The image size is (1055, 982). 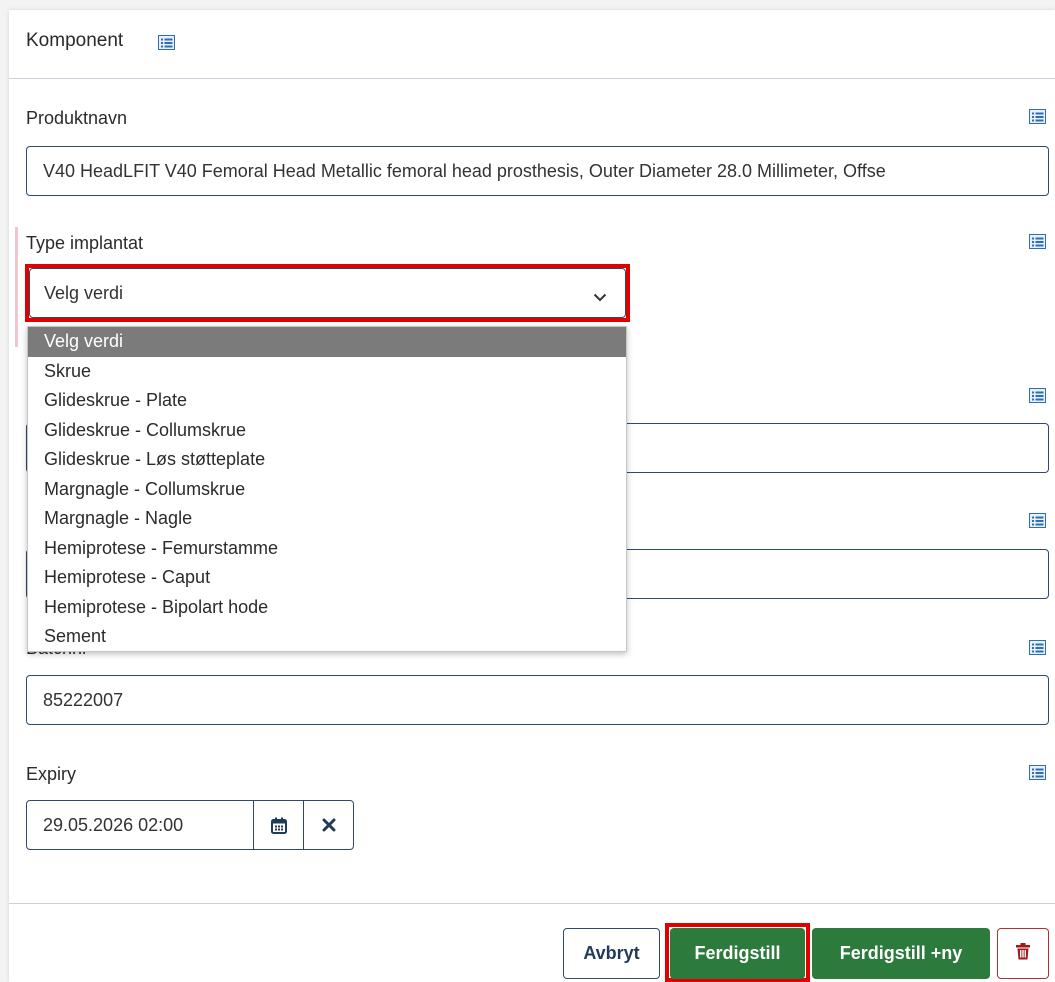 What do you see at coordinates (85, 243) in the screenshot?
I see `type-implantat-label: Type implantat` at bounding box center [85, 243].